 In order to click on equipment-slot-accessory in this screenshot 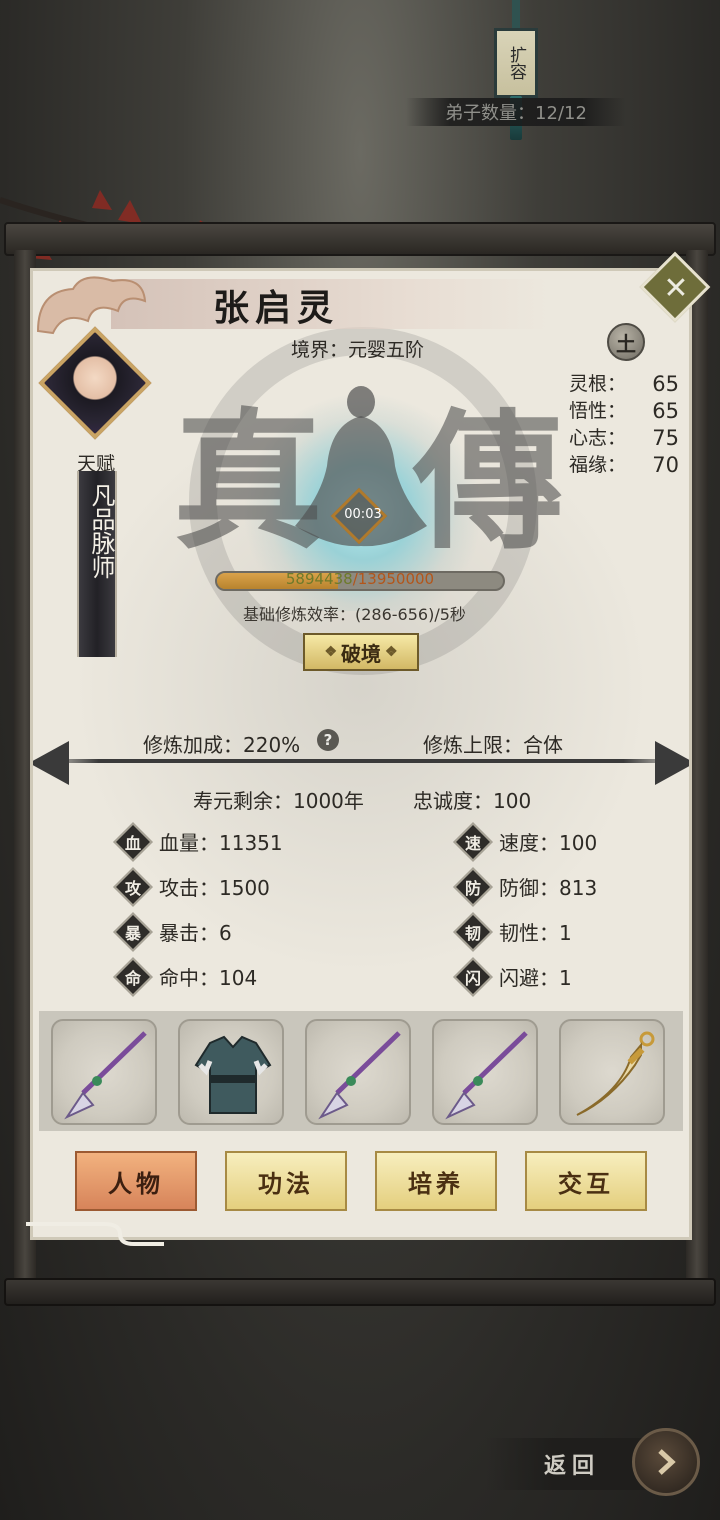, I will do `click(612, 1072)`.